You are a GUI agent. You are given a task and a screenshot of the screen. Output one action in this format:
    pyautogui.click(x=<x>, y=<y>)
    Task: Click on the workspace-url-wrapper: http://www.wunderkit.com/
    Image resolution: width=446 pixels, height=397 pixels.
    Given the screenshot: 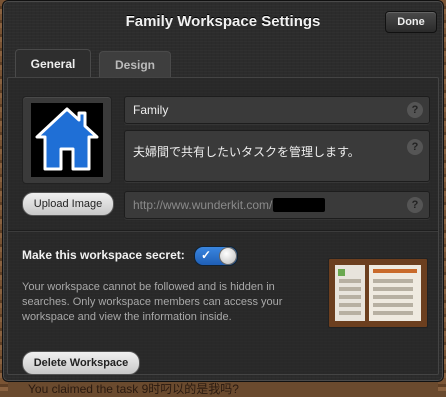 What is the action you would take?
    pyautogui.click(x=229, y=205)
    